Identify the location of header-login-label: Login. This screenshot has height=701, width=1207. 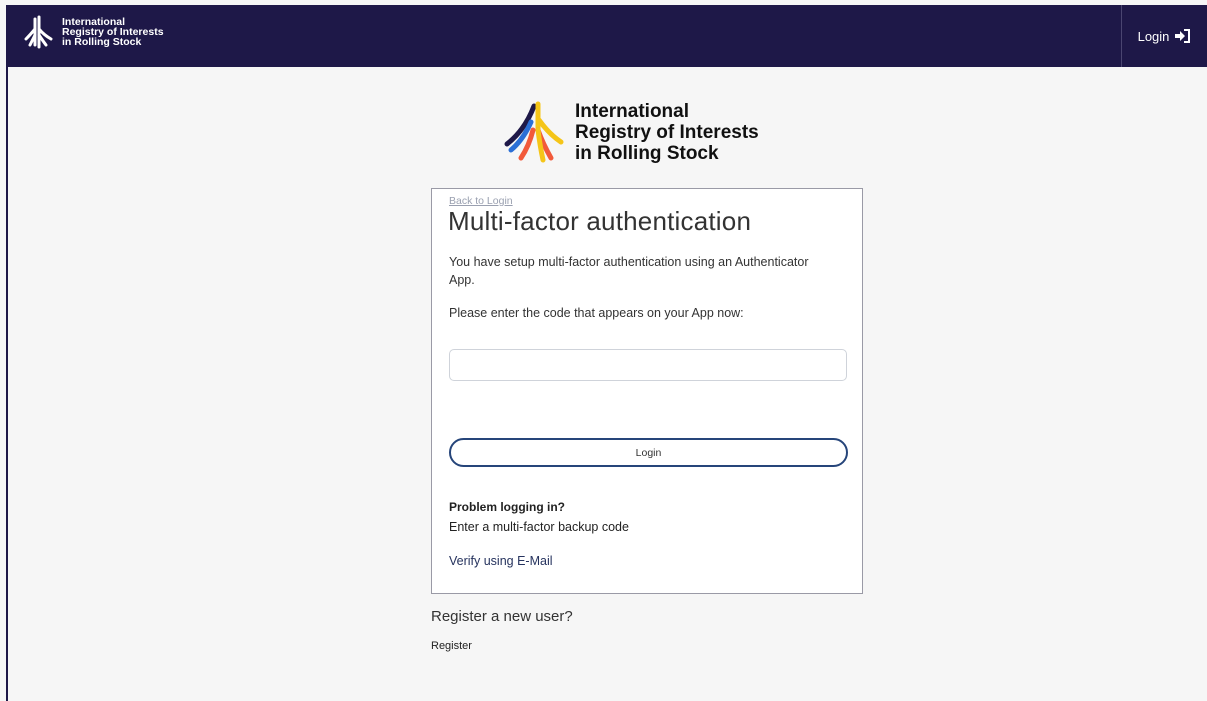
(1153, 36).